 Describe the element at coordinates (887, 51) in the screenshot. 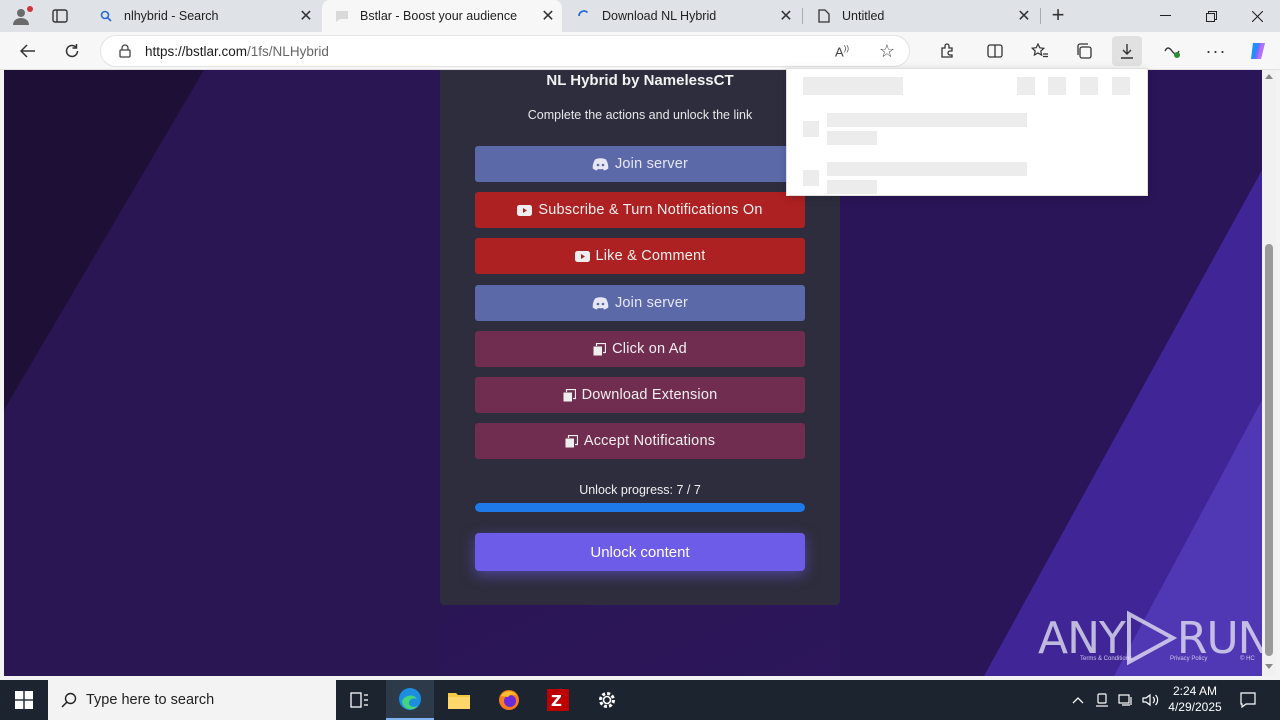

I see `favorite-star-icon: ☆` at that location.